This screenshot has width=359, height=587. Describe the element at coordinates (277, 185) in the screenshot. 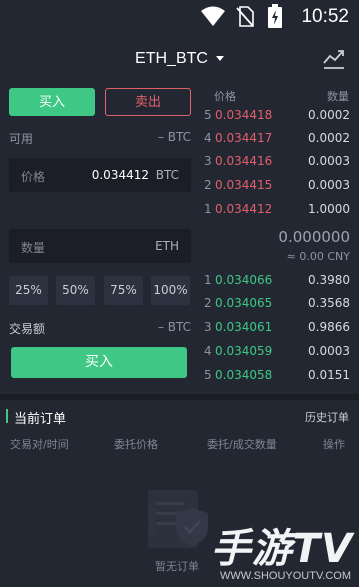

I see `ask-row: 2 0.034415 0.0003` at that location.